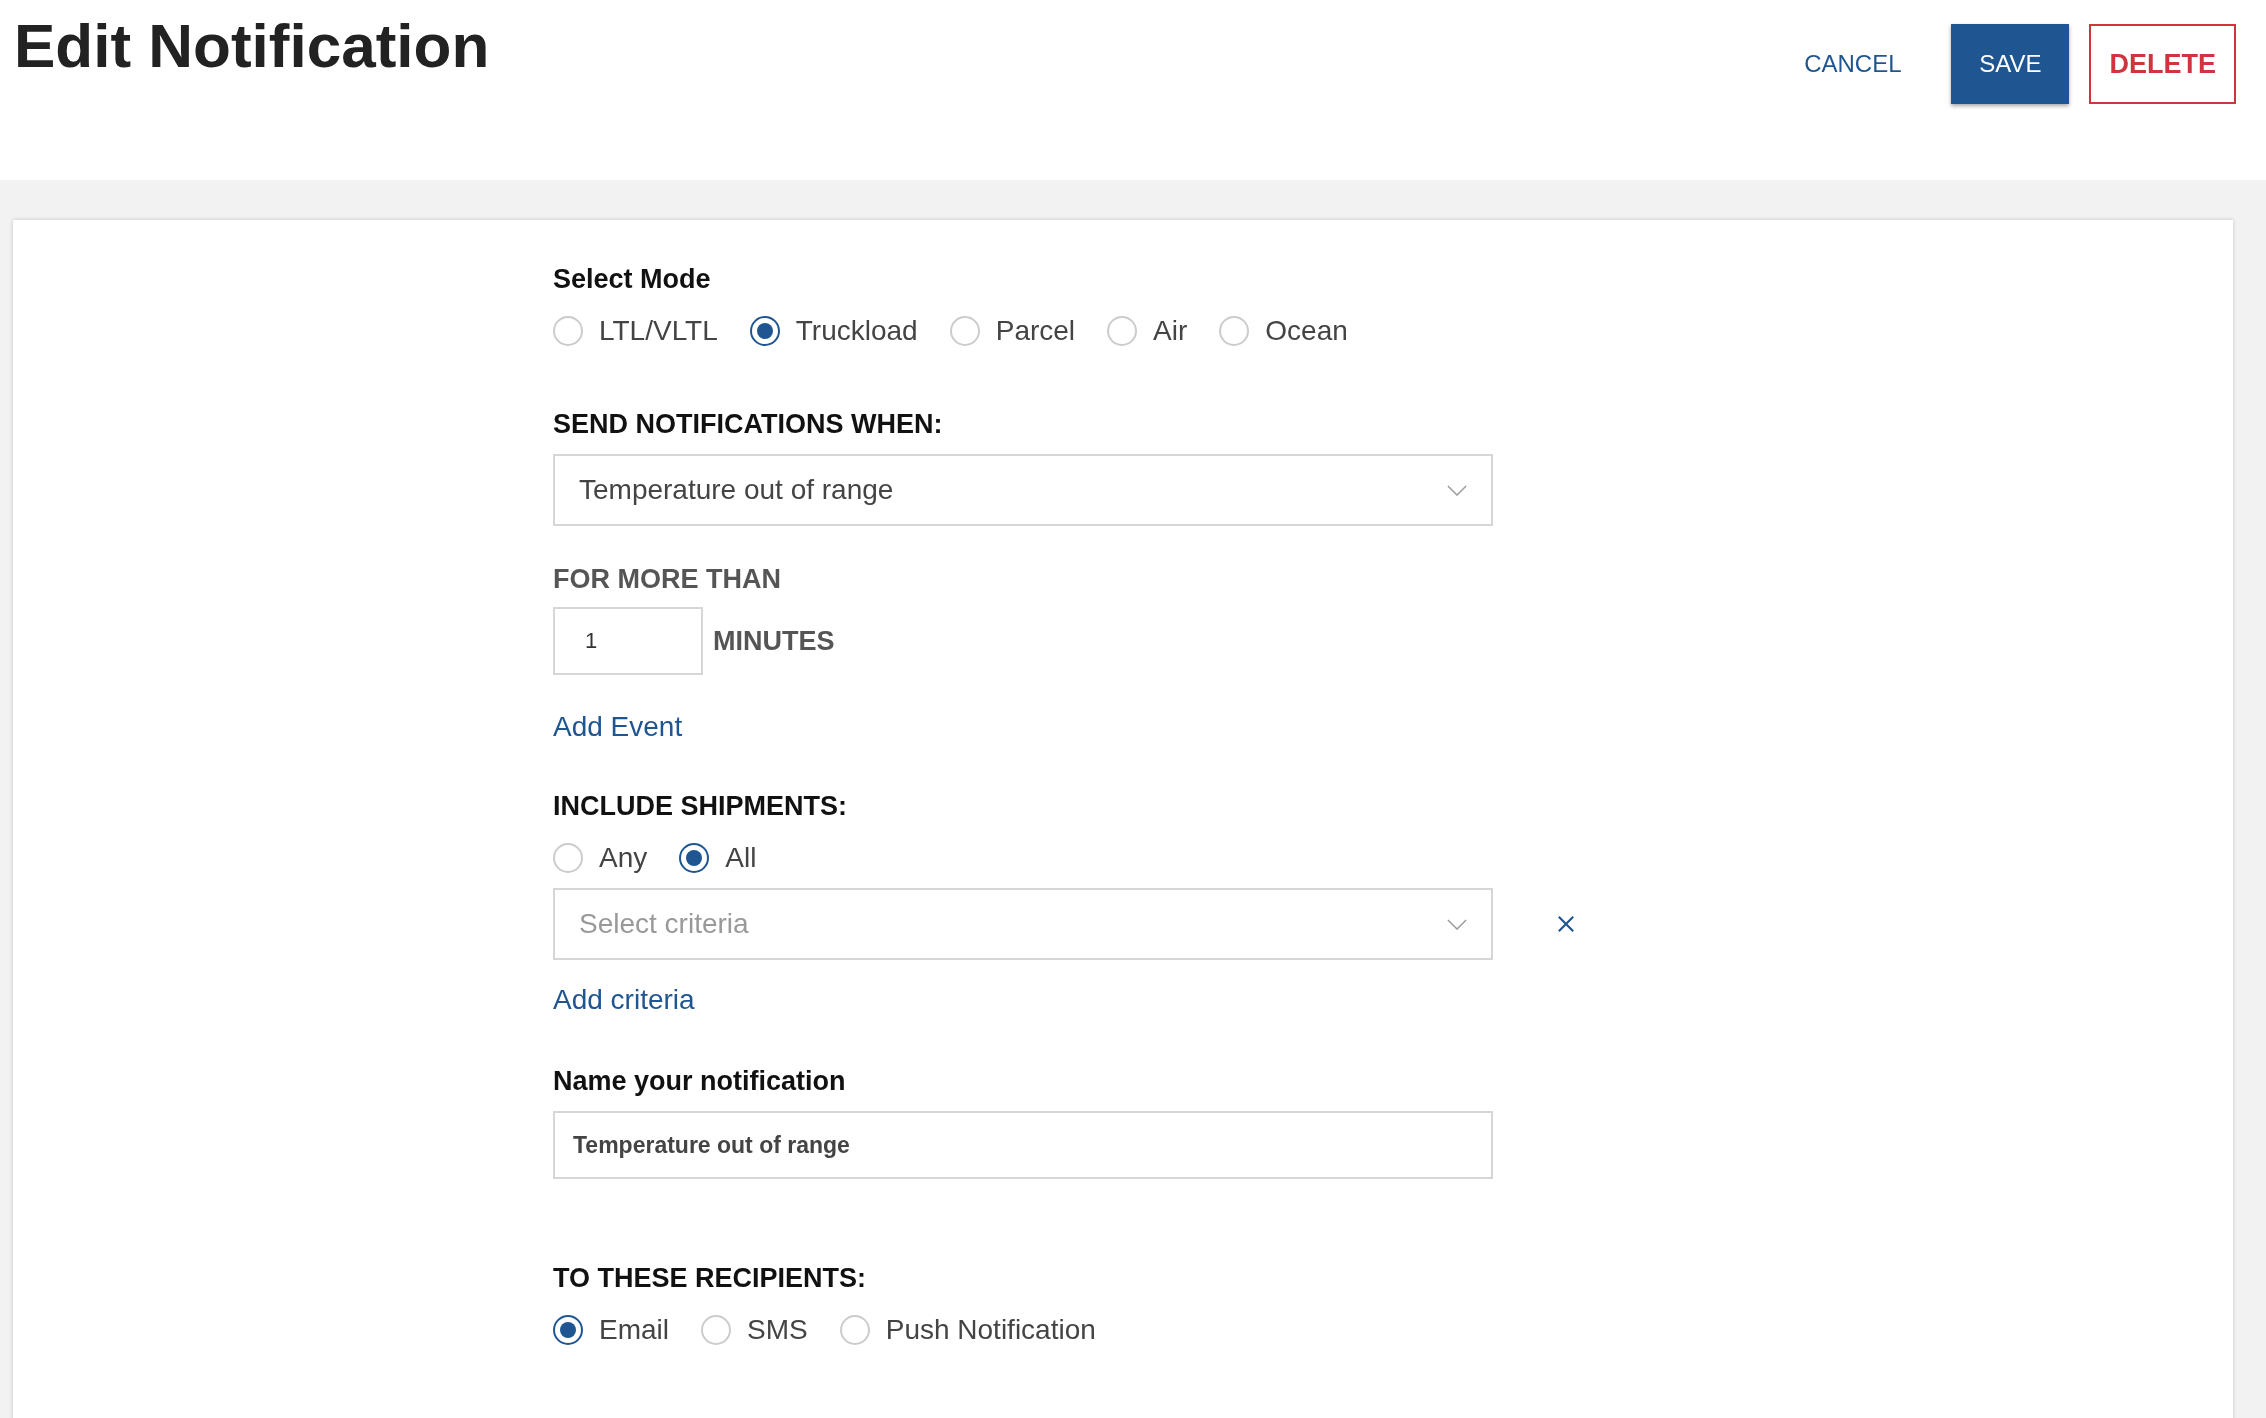 The width and height of the screenshot is (2266, 1418). I want to click on radio-label: Email, so click(634, 1330).